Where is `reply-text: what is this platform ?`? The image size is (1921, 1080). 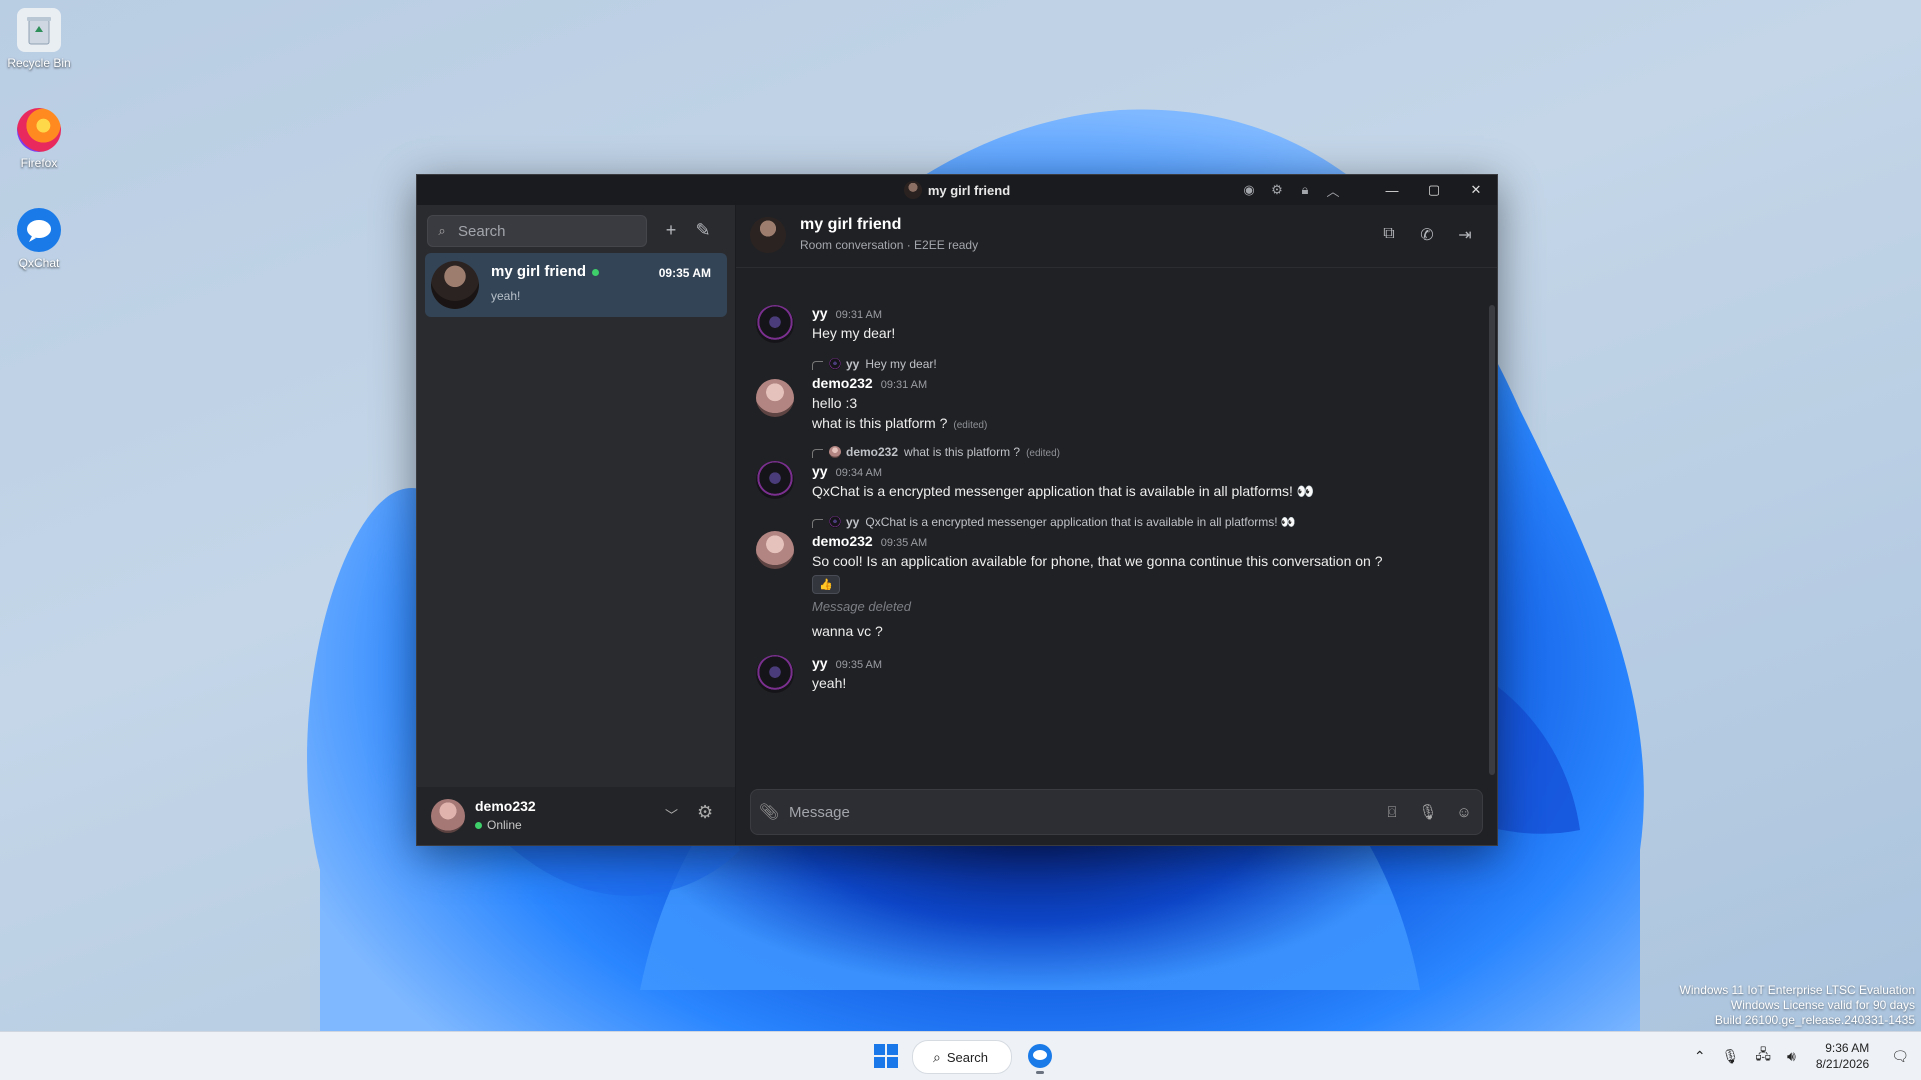 reply-text: what is this platform ? is located at coordinates (962, 452).